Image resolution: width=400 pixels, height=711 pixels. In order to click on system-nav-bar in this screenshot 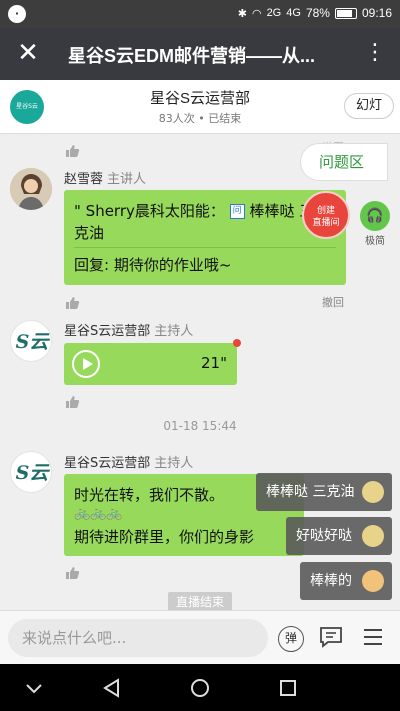, I will do `click(200, 687)`.